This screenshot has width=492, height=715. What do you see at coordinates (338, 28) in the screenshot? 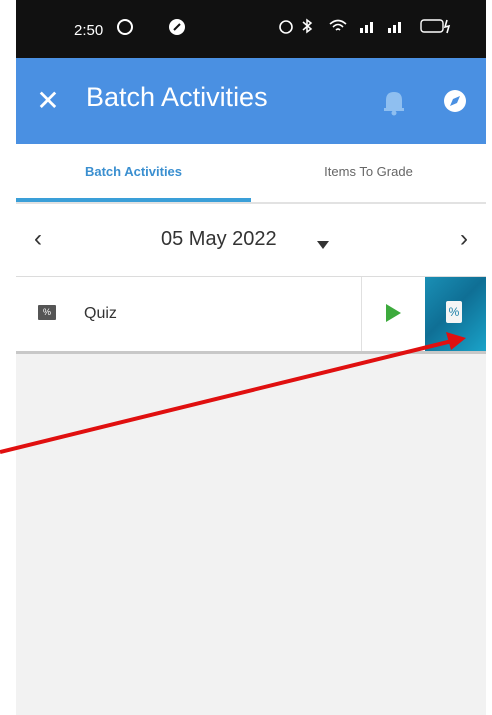
I see `wifi-icon` at bounding box center [338, 28].